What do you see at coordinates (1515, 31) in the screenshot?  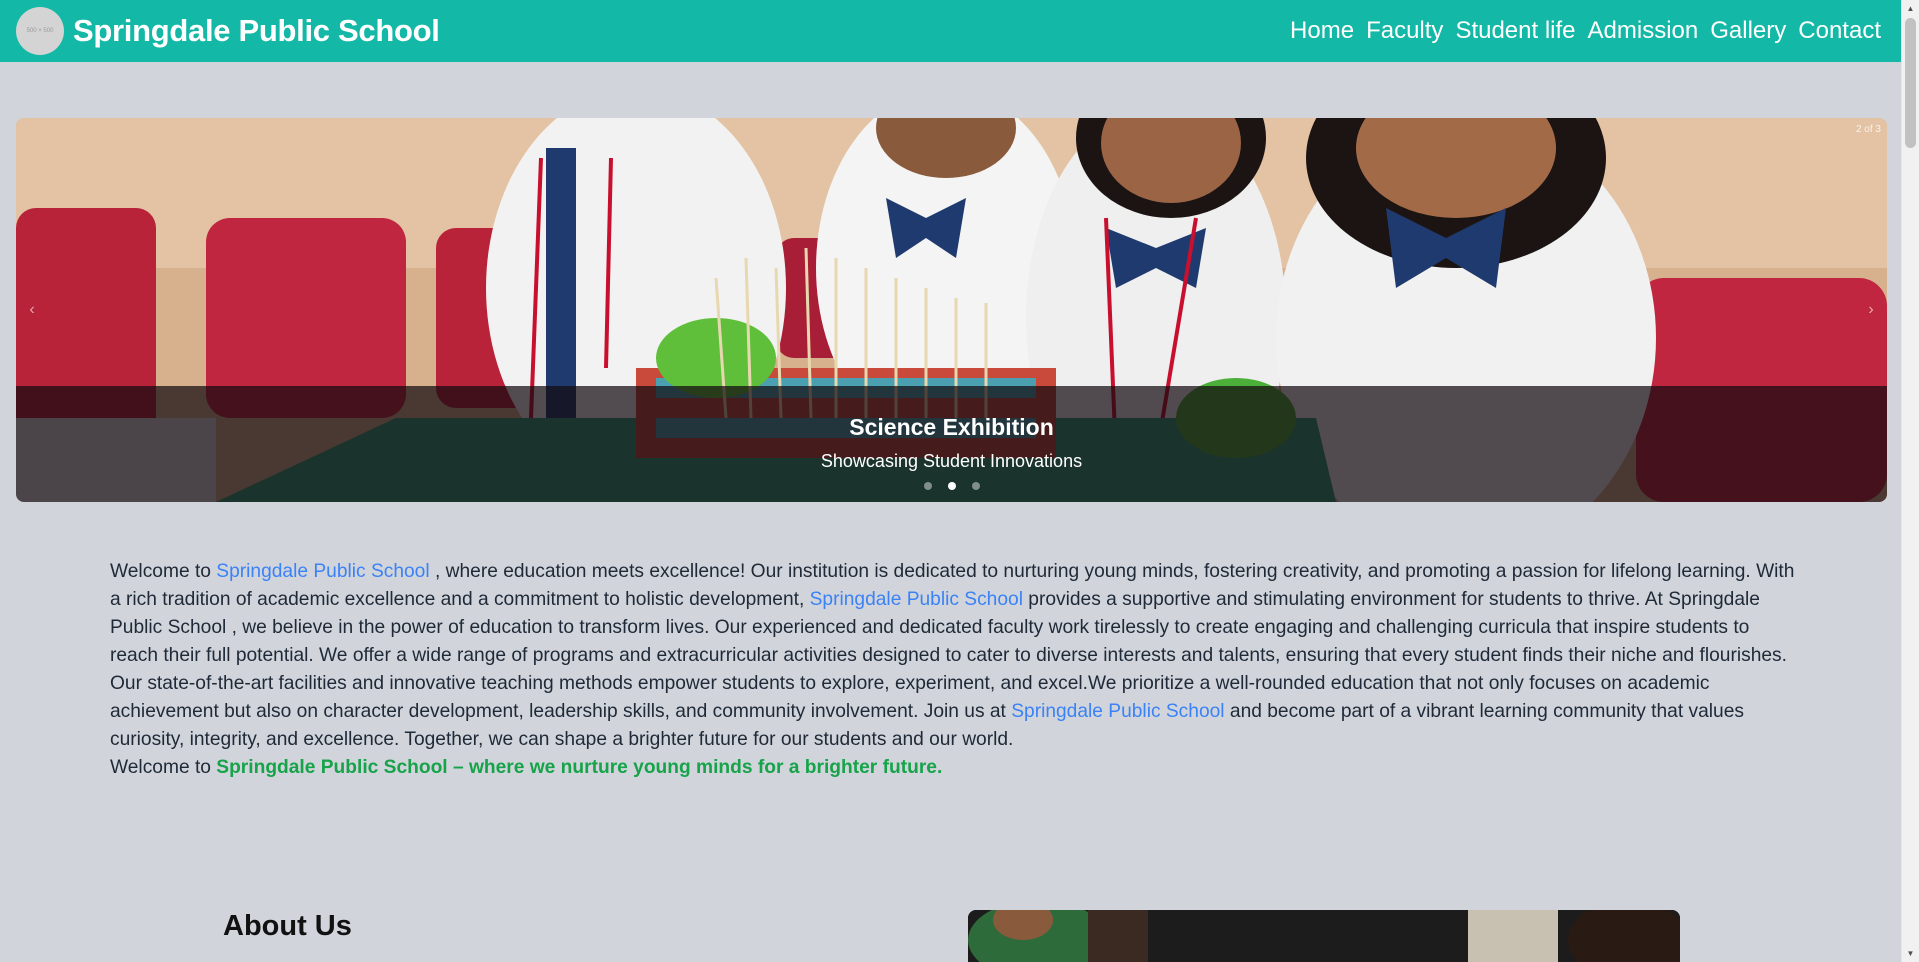 I see `nav-student-life: Student life` at bounding box center [1515, 31].